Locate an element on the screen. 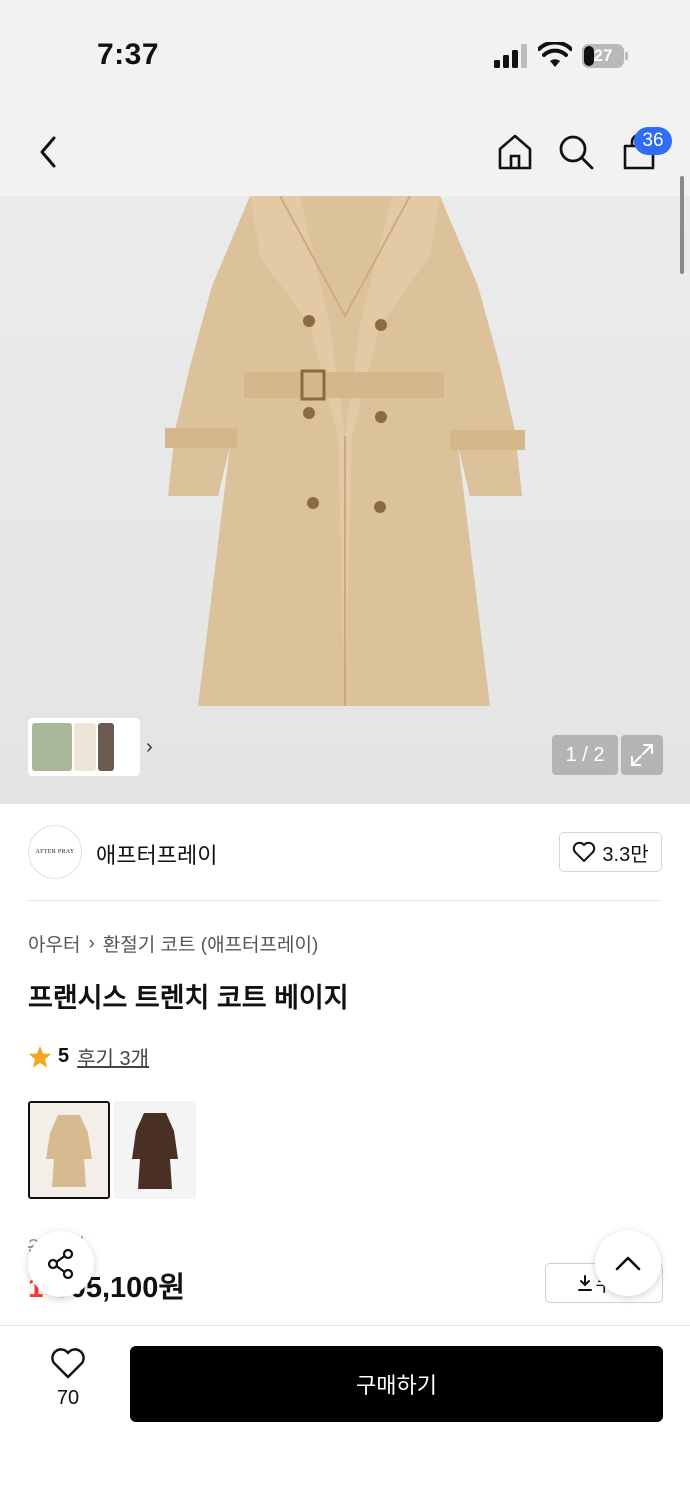 Image resolution: width=690 pixels, height=1500 pixels. wishlist-button: 70 is located at coordinates (68, 1379).